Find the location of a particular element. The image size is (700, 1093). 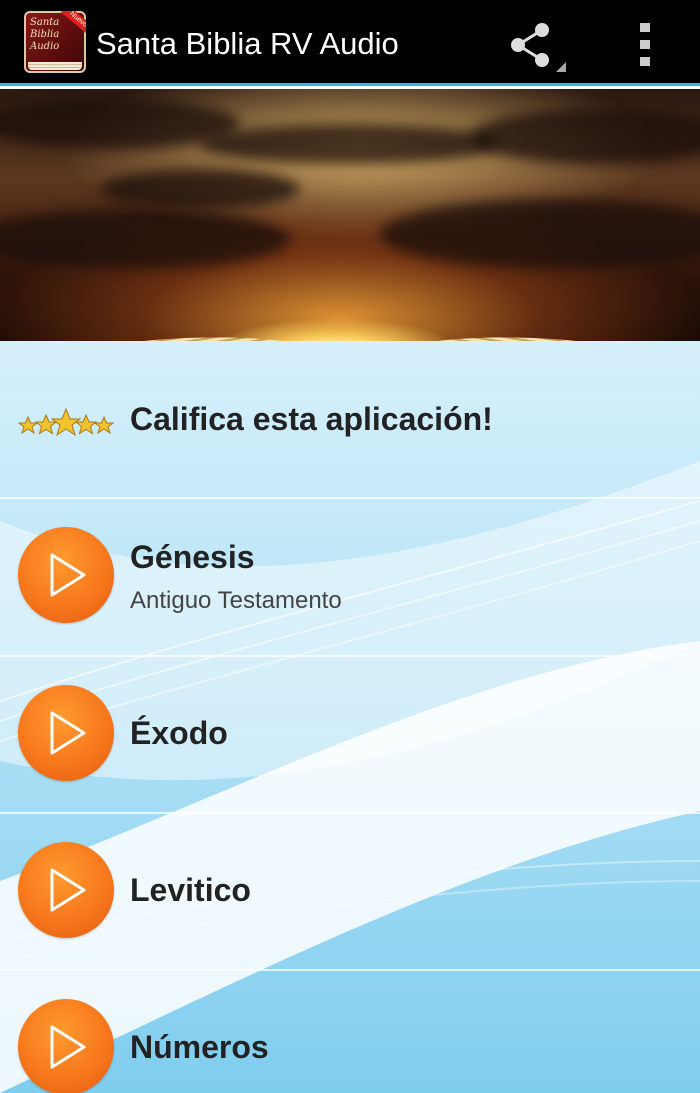

book-pages is located at coordinates (55, 66).